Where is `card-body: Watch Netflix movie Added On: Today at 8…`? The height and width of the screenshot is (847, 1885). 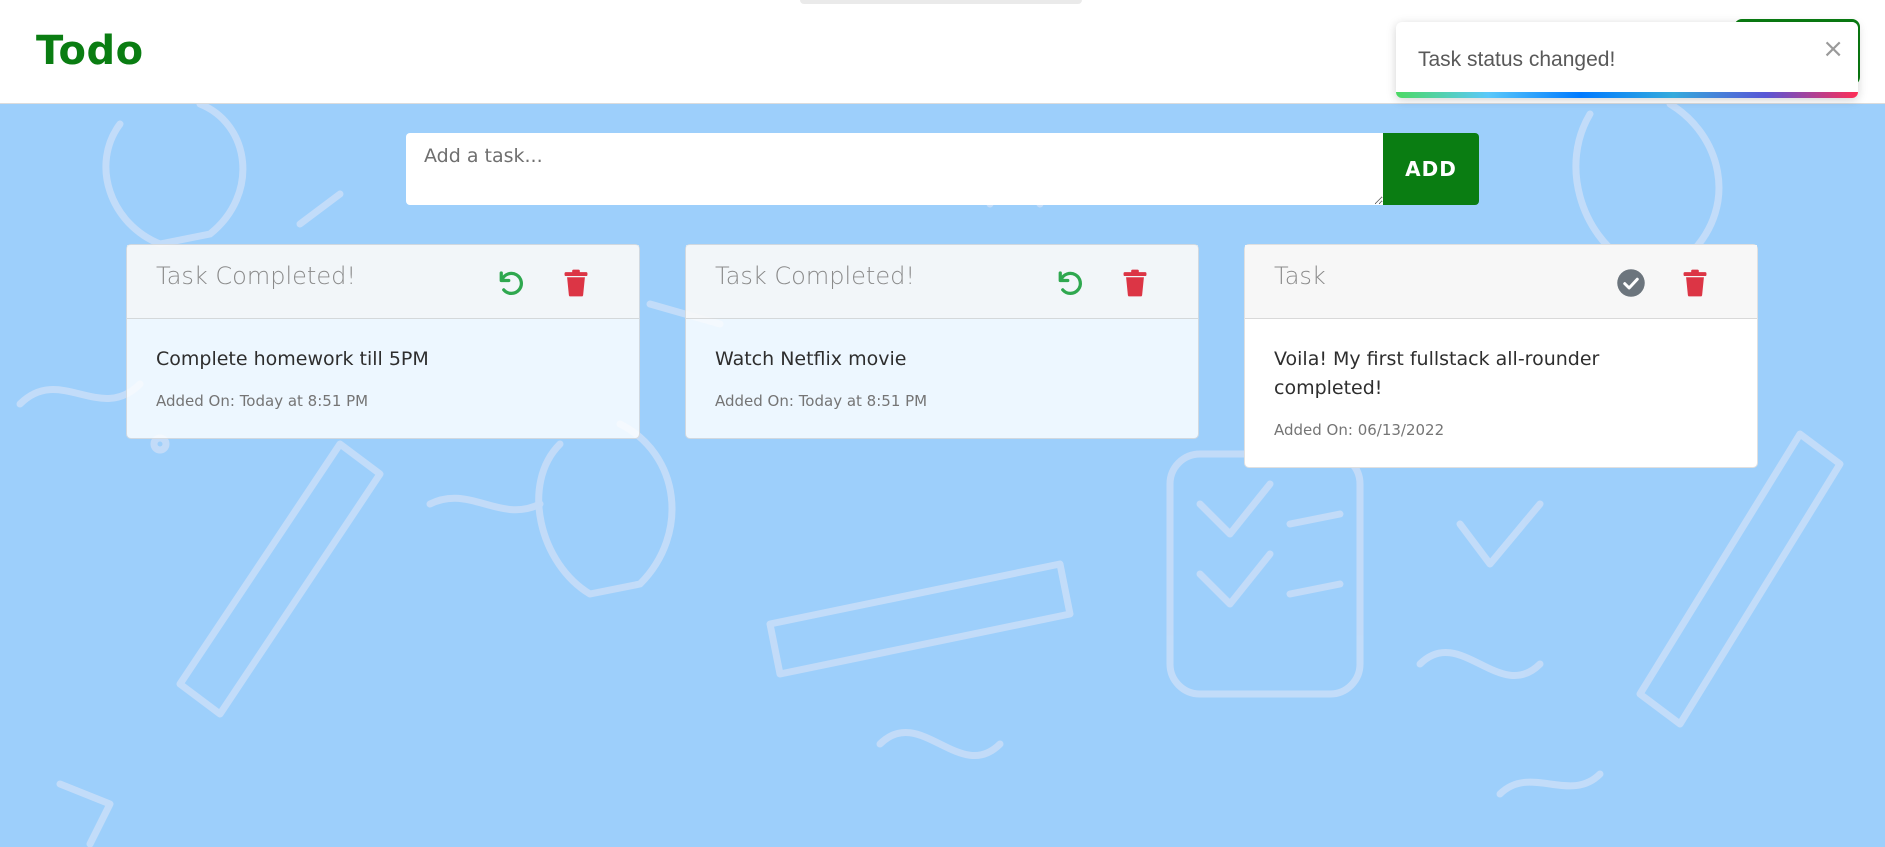 card-body: Watch Netflix movie Added On: Today at 8… is located at coordinates (942, 378).